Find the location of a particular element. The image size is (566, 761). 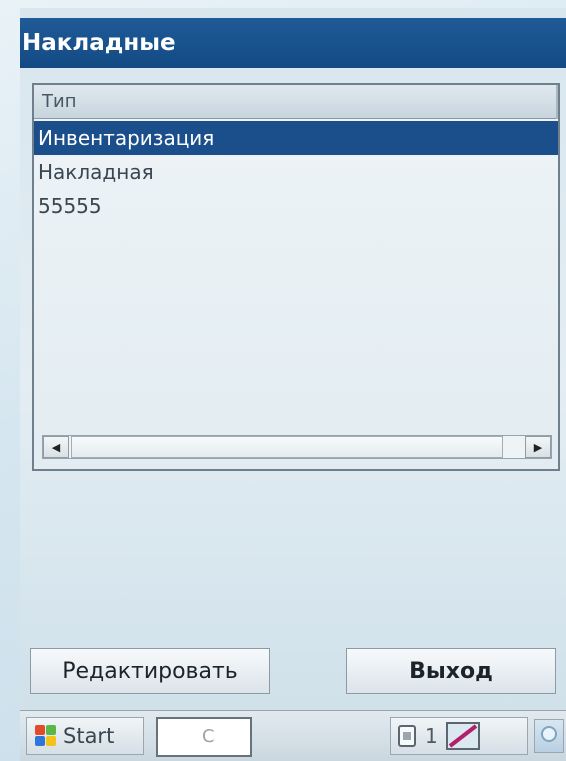

triangle-left-icon: ◀ is located at coordinates (56, 447).